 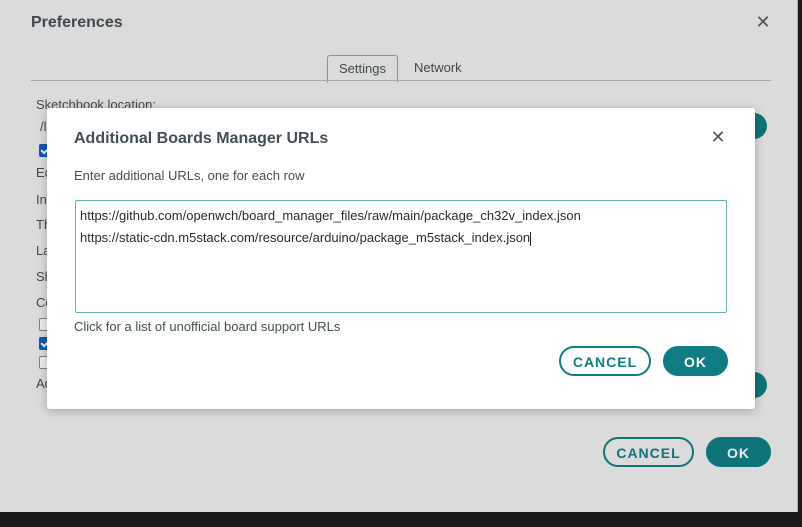 I want to click on dialog-title: Additional Boards Manager URLs, so click(x=201, y=138).